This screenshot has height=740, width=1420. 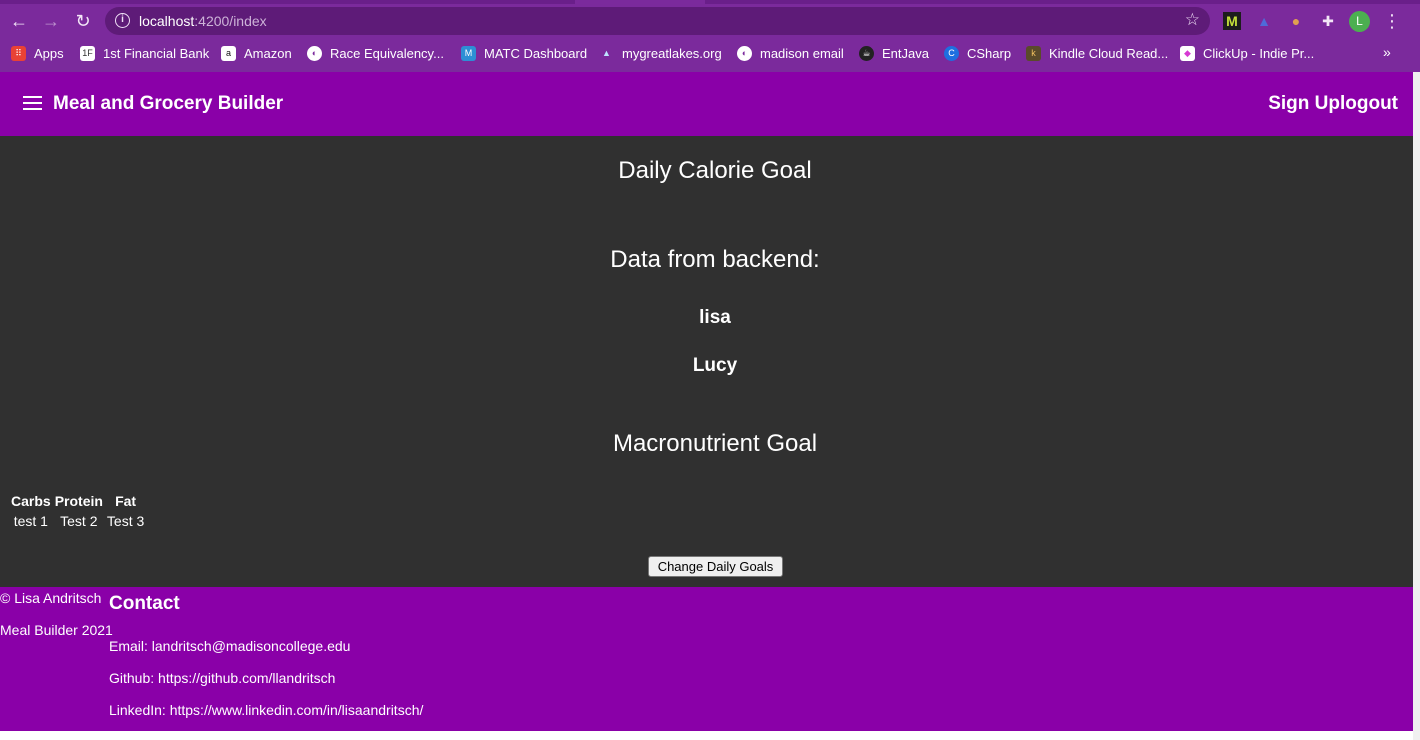 I want to click on cell-fat: Test 3, so click(x=125, y=521).